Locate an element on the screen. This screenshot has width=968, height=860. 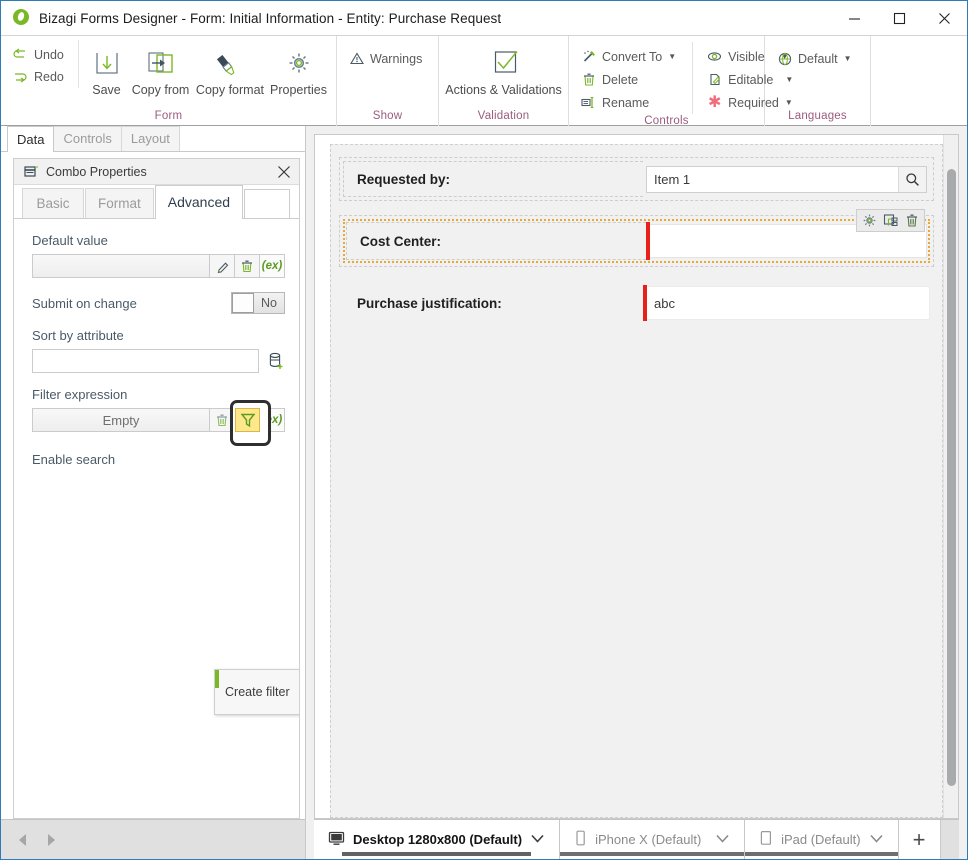
filter-funnel-icon is located at coordinates (247, 420).